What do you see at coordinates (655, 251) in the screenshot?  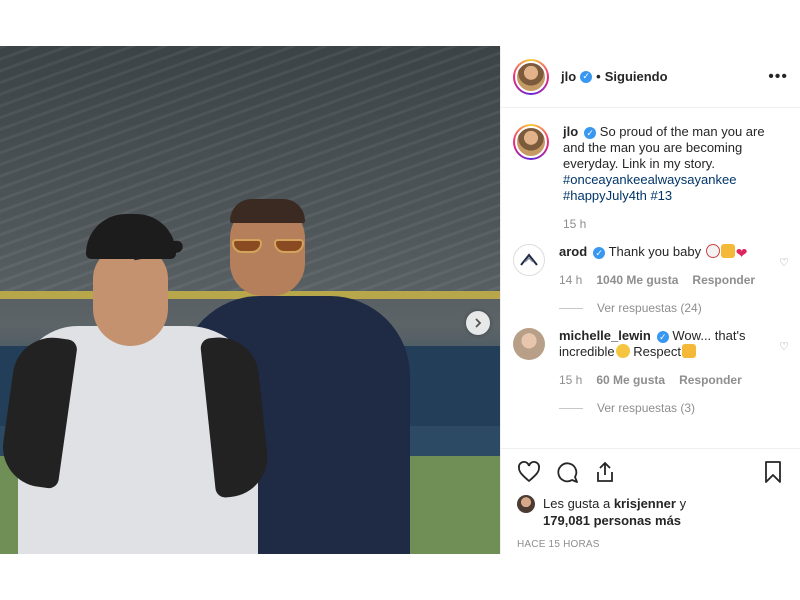 I see `comment-text: Thank you baby` at bounding box center [655, 251].